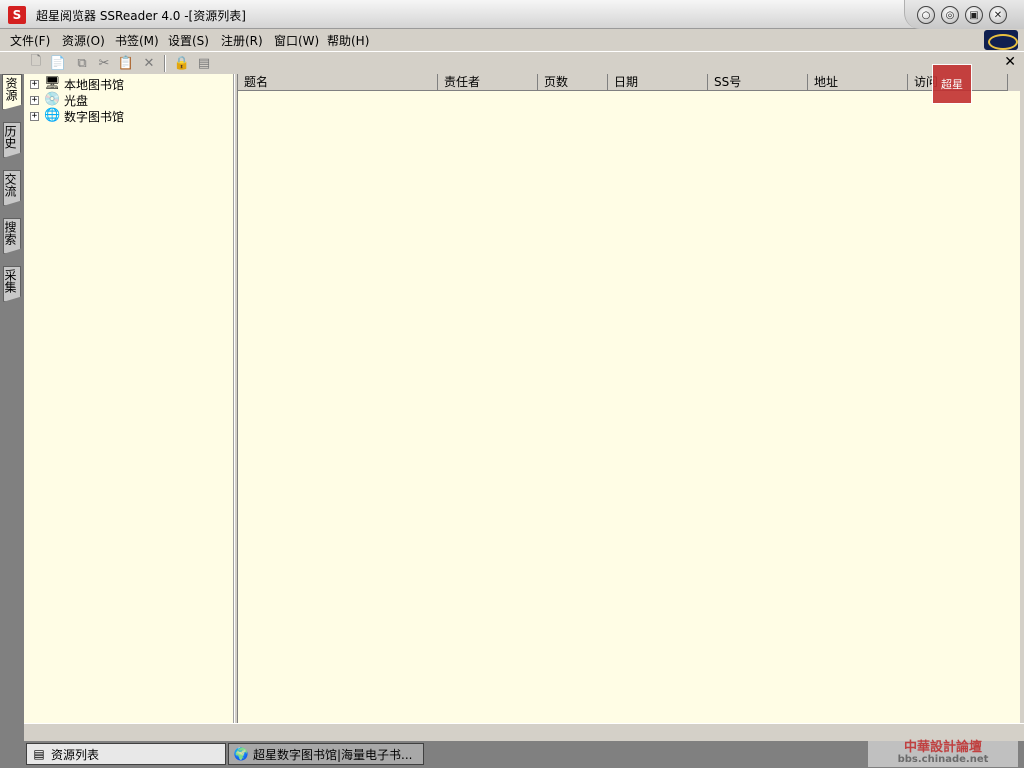 The width and height of the screenshot is (1024, 768). I want to click on menu-file: 文件(F), so click(30, 40).